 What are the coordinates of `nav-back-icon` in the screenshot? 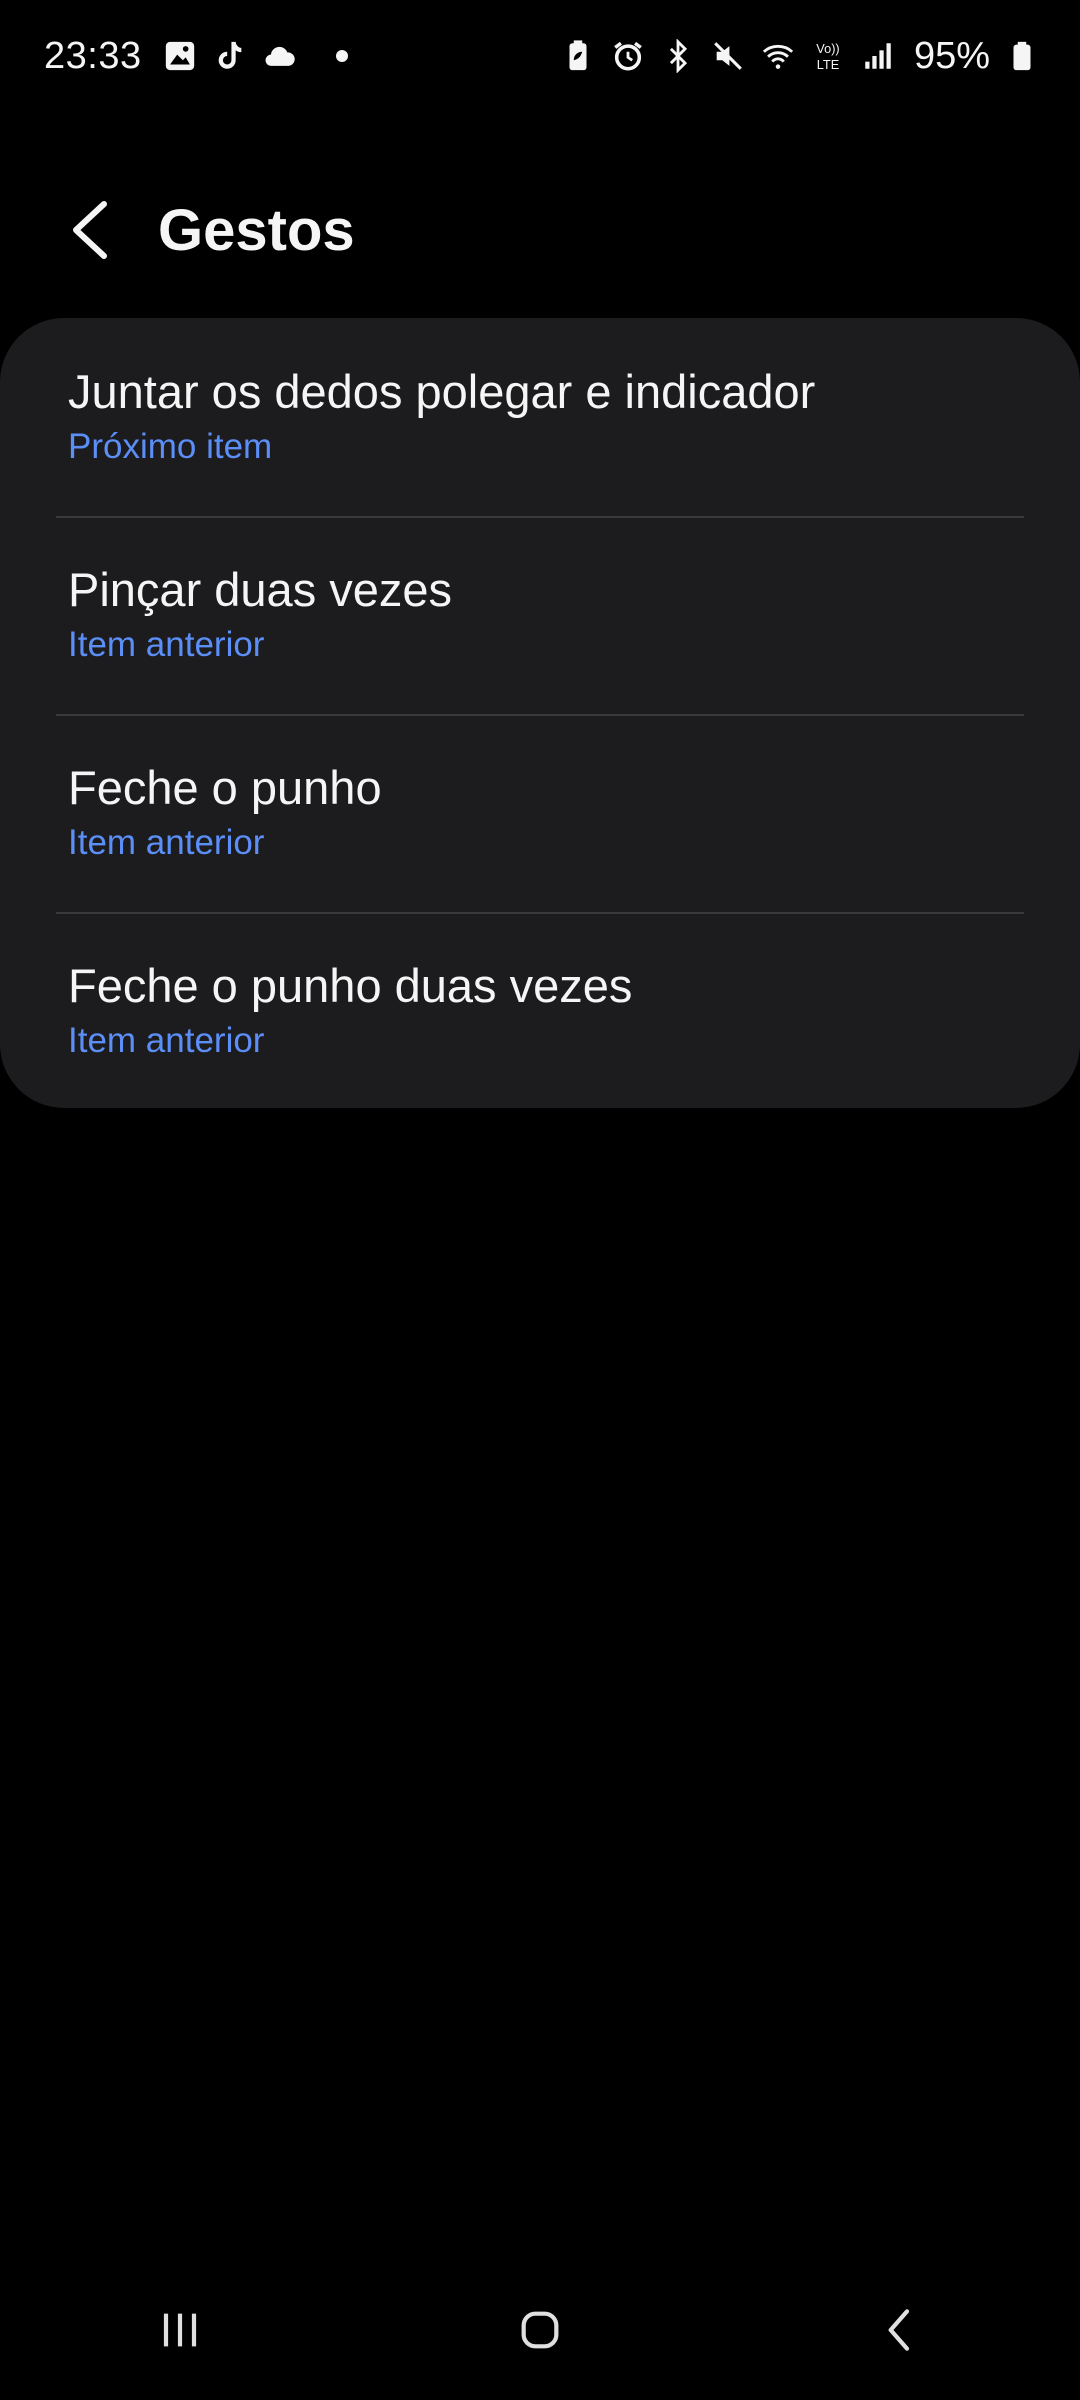 It's located at (899, 2330).